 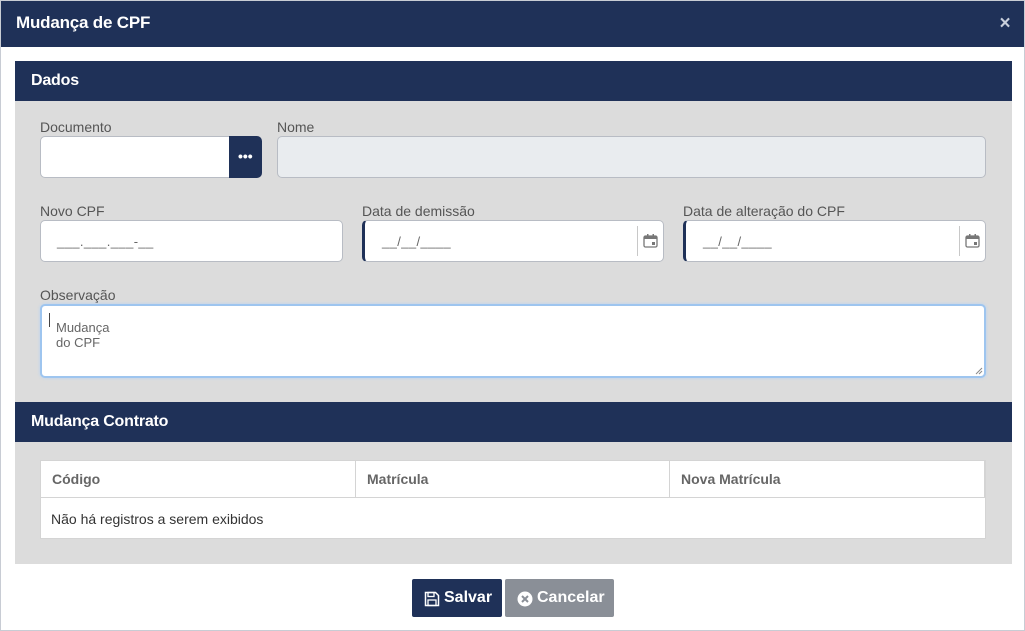 I want to click on data-demissao-label: Data de demissão, so click(x=418, y=211).